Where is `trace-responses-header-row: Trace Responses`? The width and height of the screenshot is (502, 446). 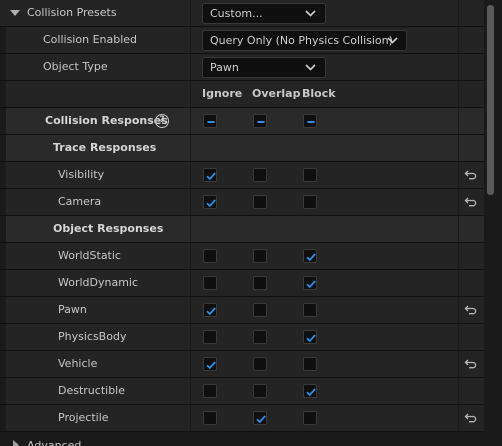
trace-responses-header-row: Trace Responses is located at coordinates (242, 148).